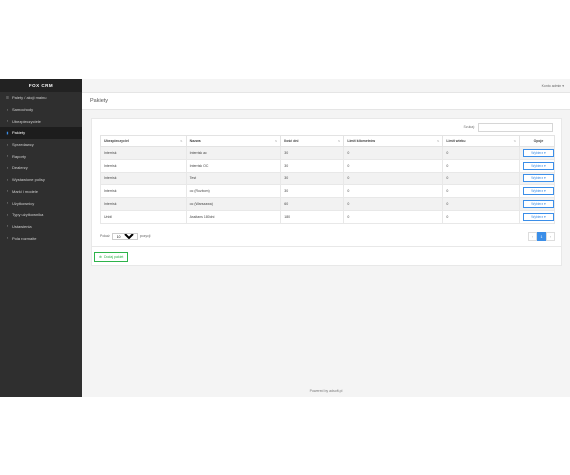 The height and width of the screenshot is (475, 570). I want to click on column-header-label: Opcje, so click(538, 141).